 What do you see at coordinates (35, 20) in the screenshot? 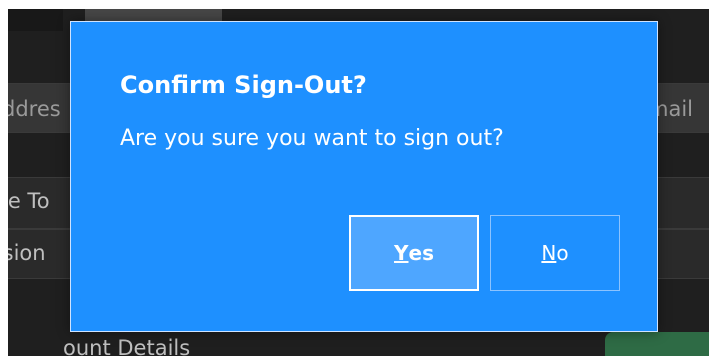
I see `toolbar-block` at bounding box center [35, 20].